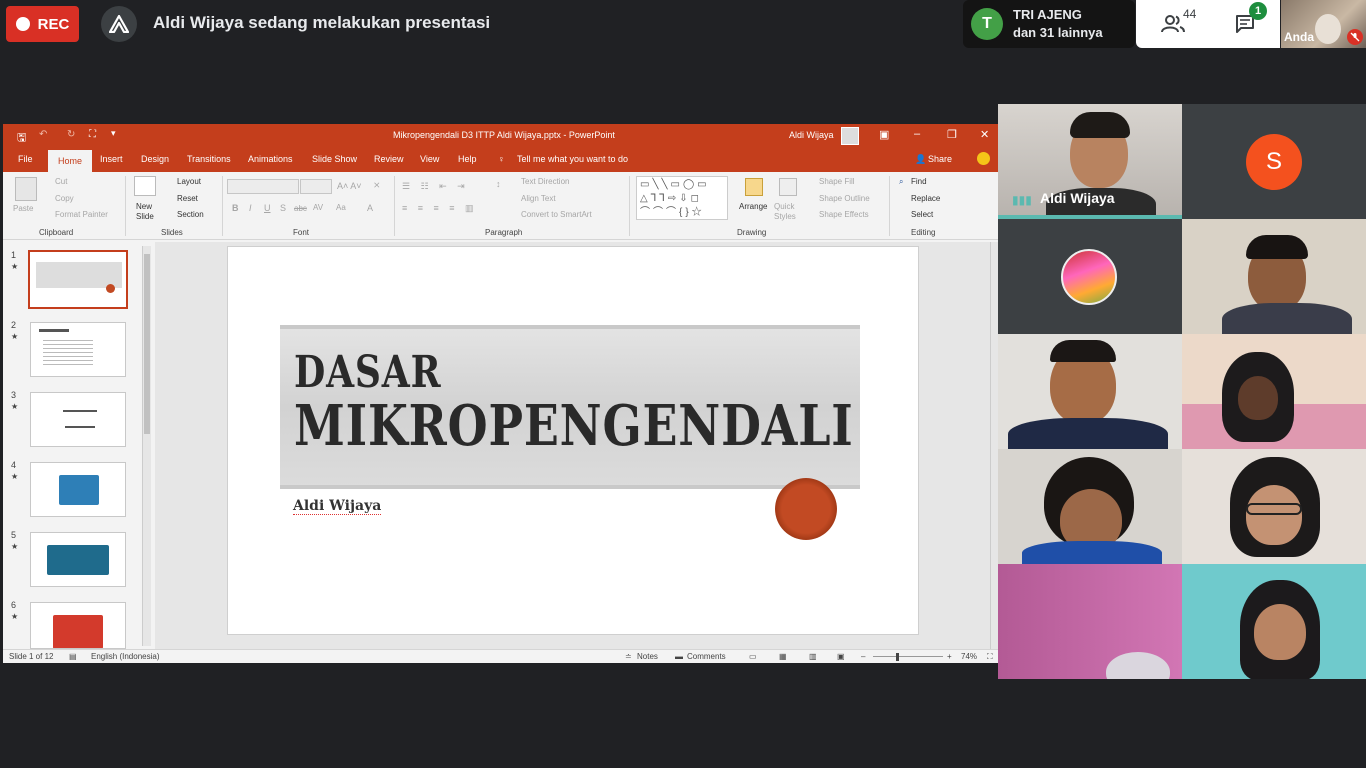  Describe the element at coordinates (341, 207) in the screenshot. I see `change-case-button: Aa` at that location.